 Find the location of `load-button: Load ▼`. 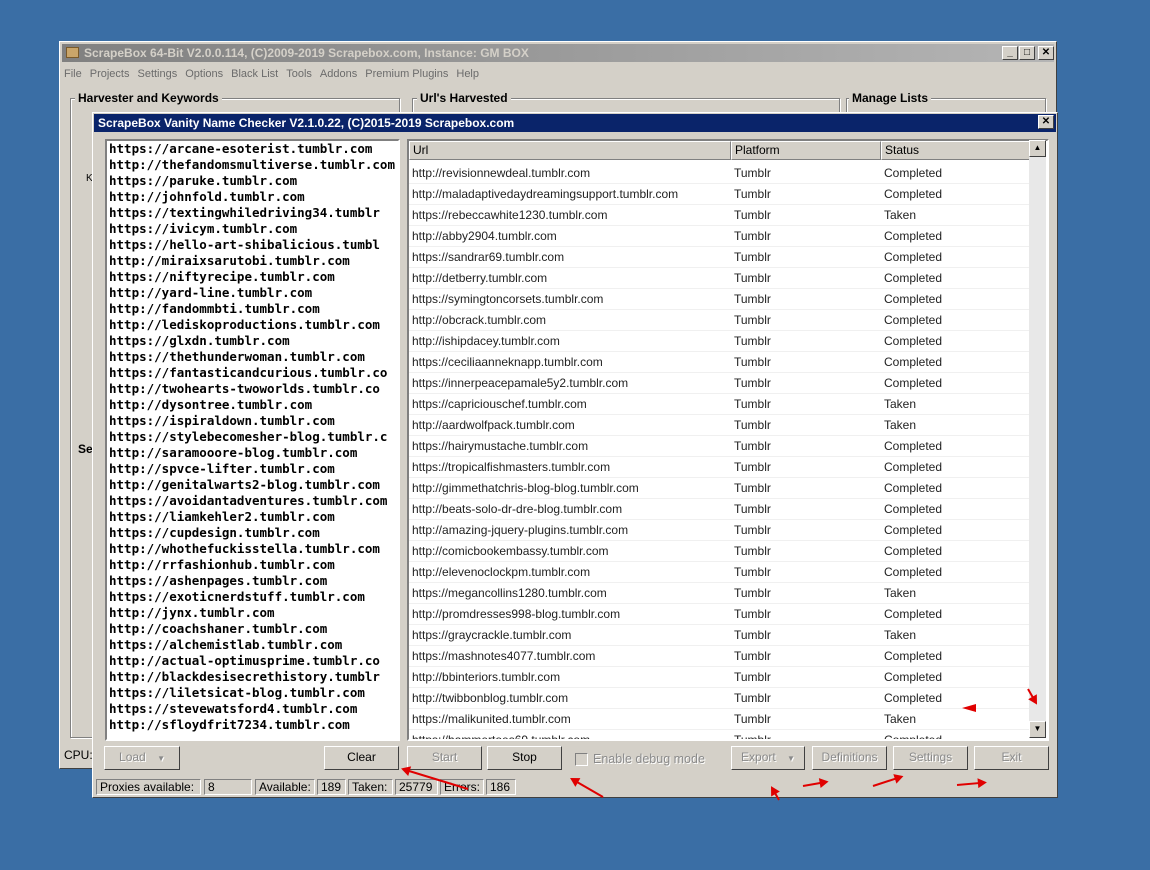

load-button: Load ▼ is located at coordinates (142, 758).